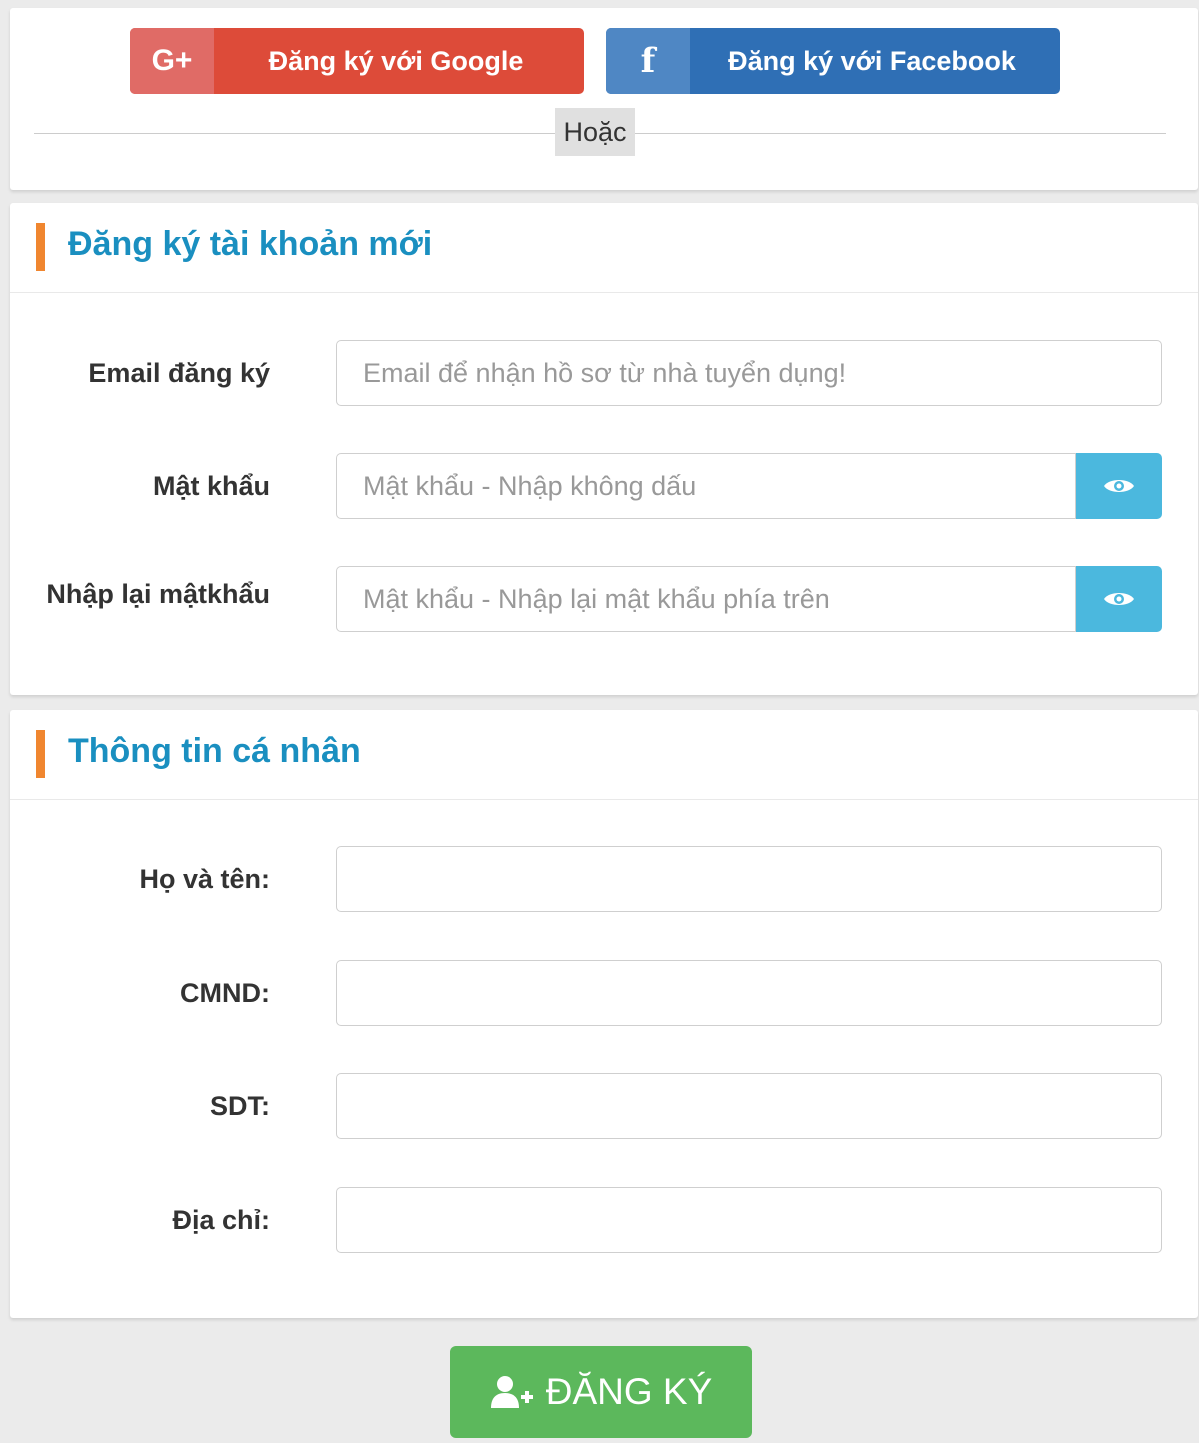 This screenshot has width=1199, height=1443. What do you see at coordinates (214, 751) in the screenshot?
I see `personal-panel-title: Thông tin cá nhân` at bounding box center [214, 751].